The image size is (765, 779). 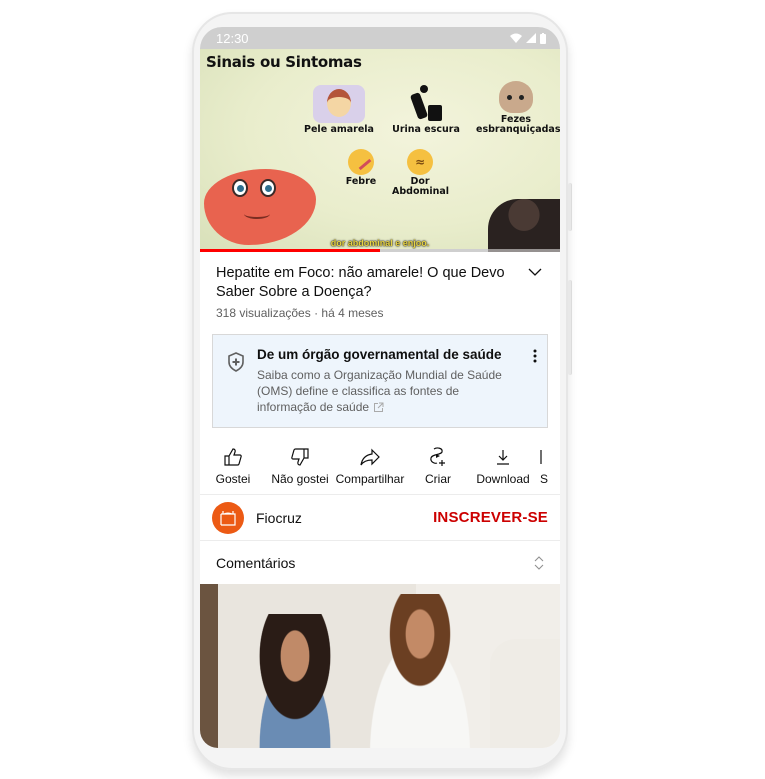 What do you see at coordinates (300, 457) in the screenshot?
I see `thumbs-down-icon` at bounding box center [300, 457].